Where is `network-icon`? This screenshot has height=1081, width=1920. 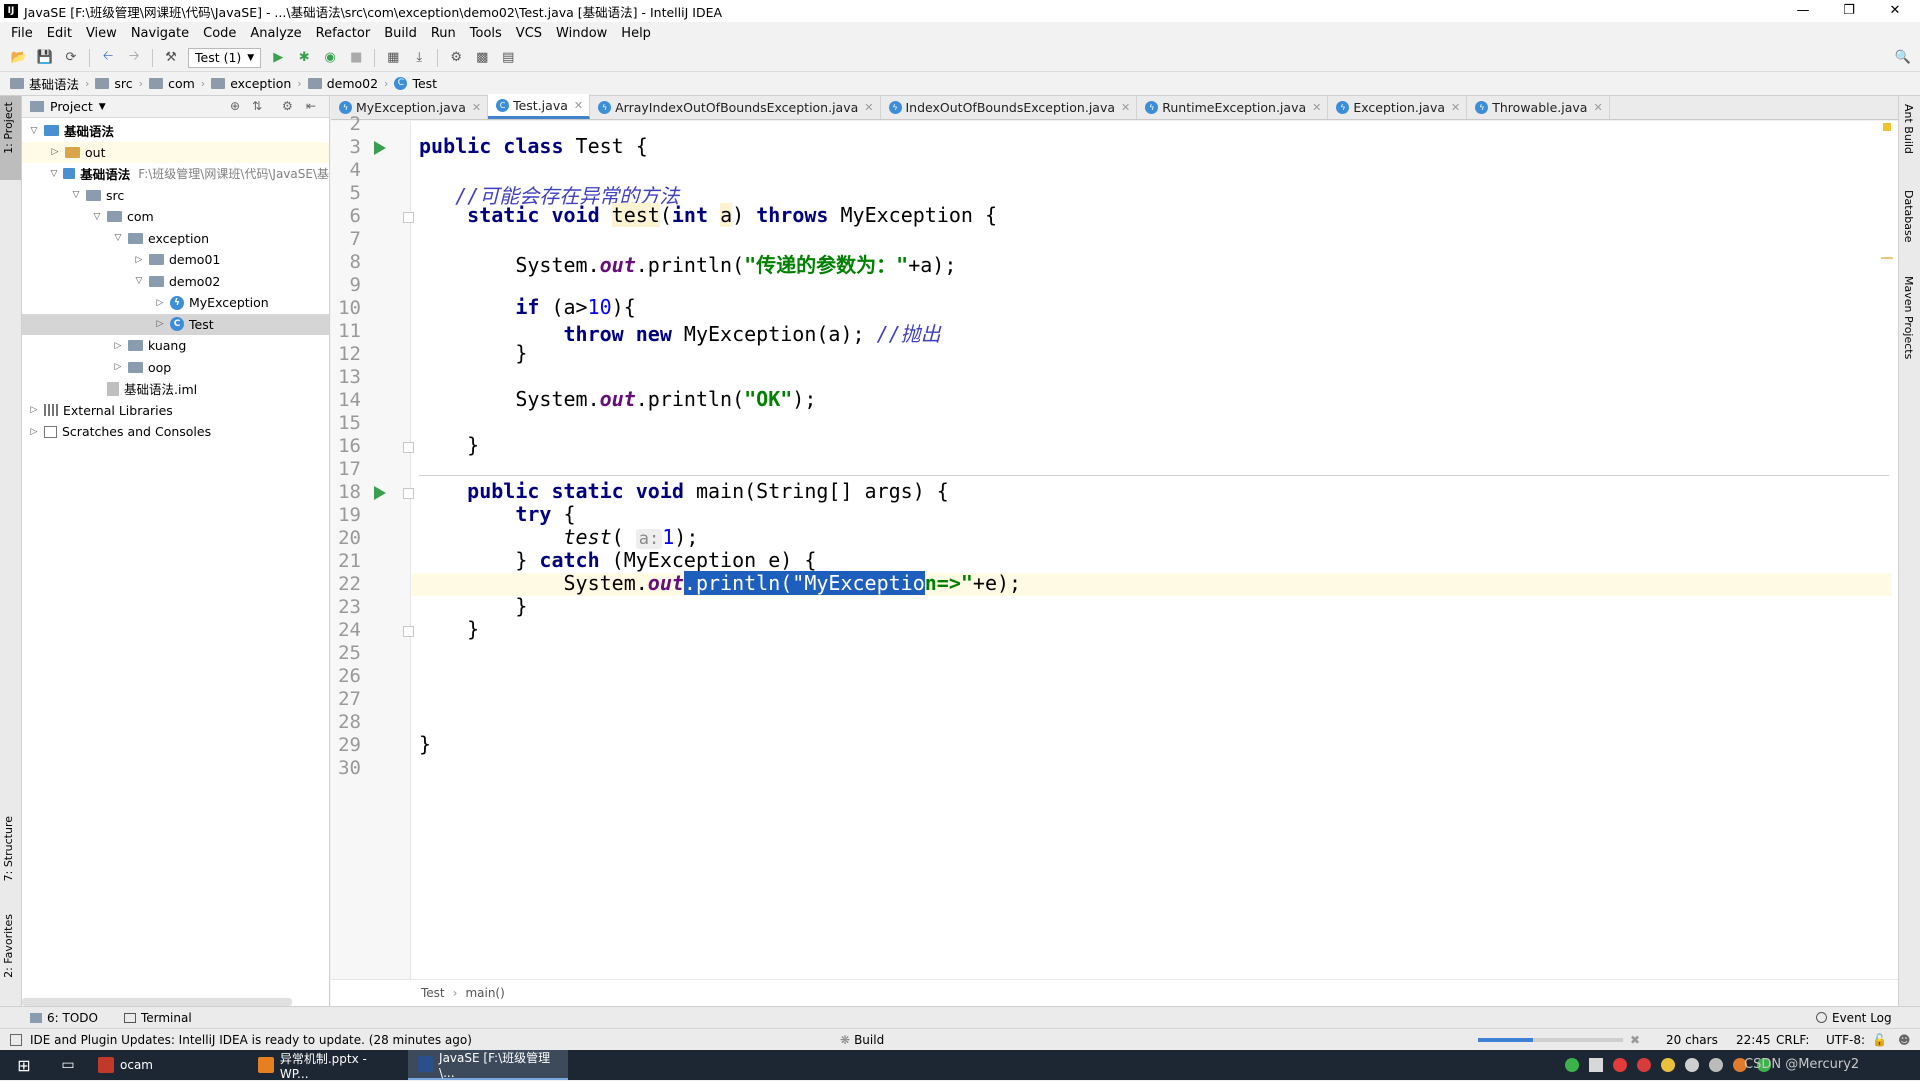 network-icon is located at coordinates (1572, 1065).